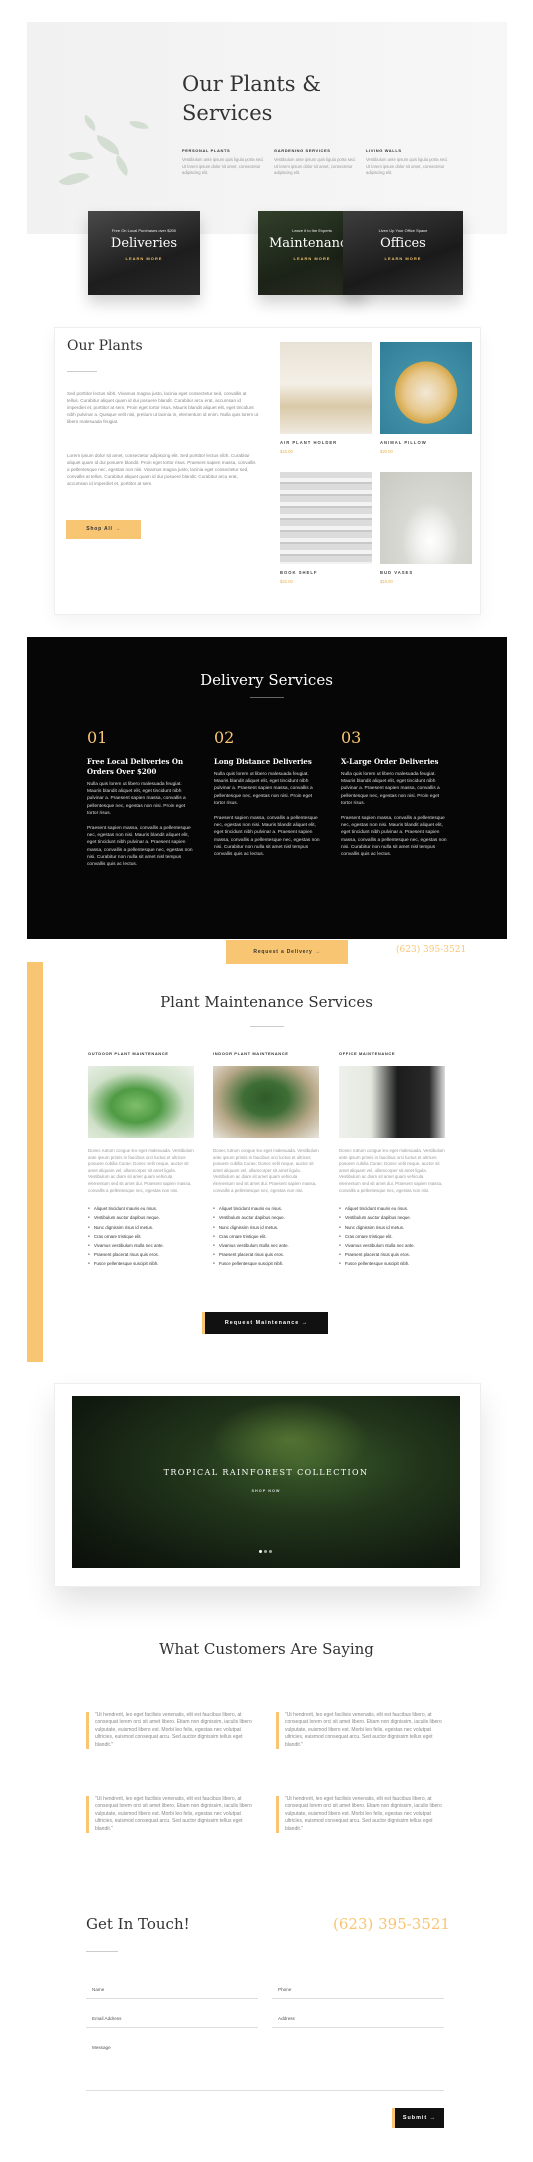 The height and width of the screenshot is (2162, 533). I want to click on message-field-label: Message, so click(101, 2047).